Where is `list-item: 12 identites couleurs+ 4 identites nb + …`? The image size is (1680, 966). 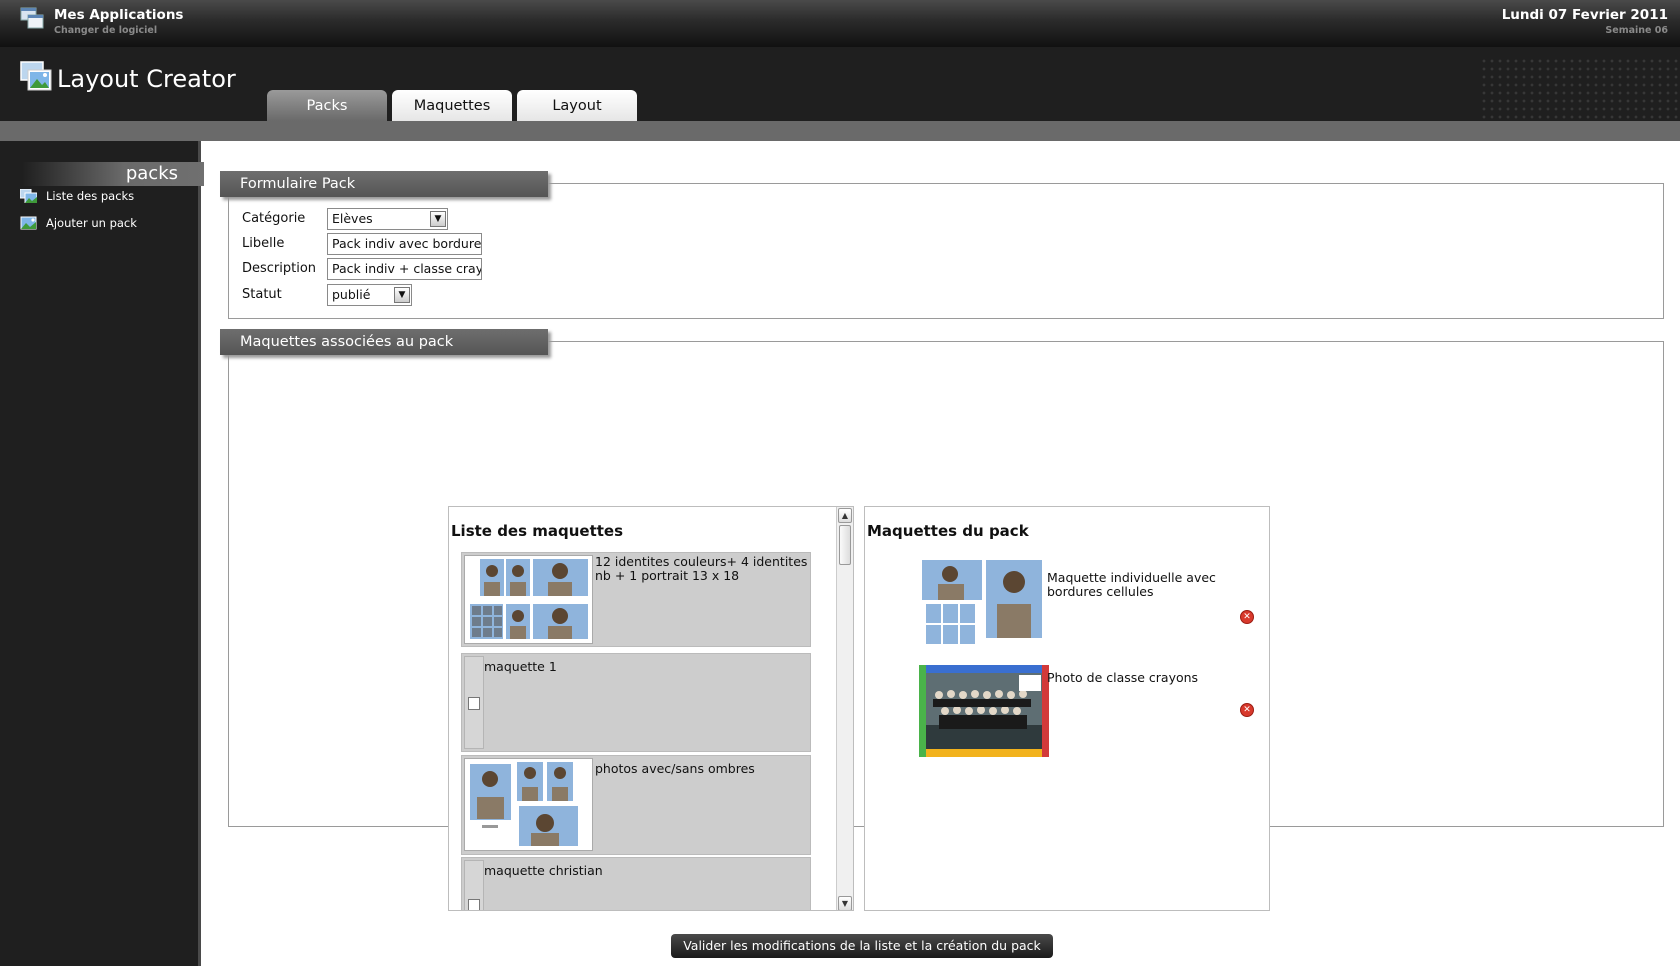
list-item: 12 identites couleurs+ 4 identites nb + … is located at coordinates (636, 599).